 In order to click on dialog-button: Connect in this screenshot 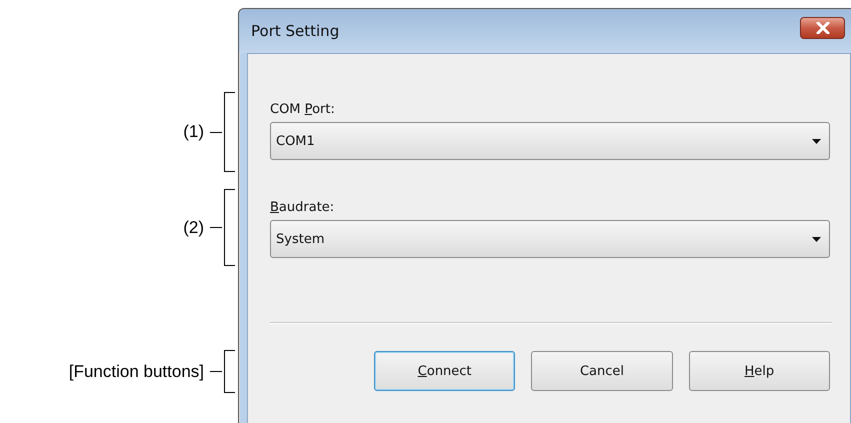, I will do `click(445, 371)`.